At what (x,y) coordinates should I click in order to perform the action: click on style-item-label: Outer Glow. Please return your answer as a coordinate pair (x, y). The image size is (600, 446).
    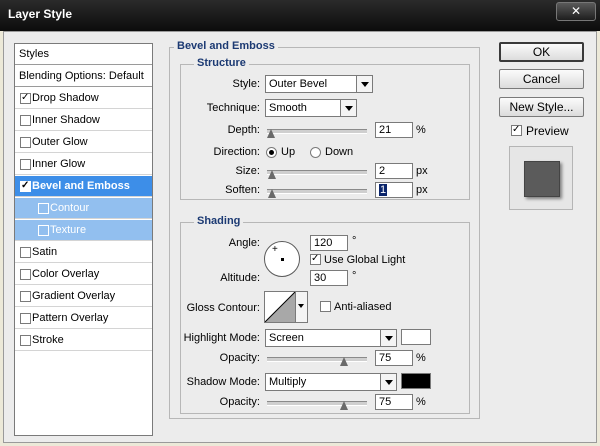
    Looking at the image, I should click on (60, 142).